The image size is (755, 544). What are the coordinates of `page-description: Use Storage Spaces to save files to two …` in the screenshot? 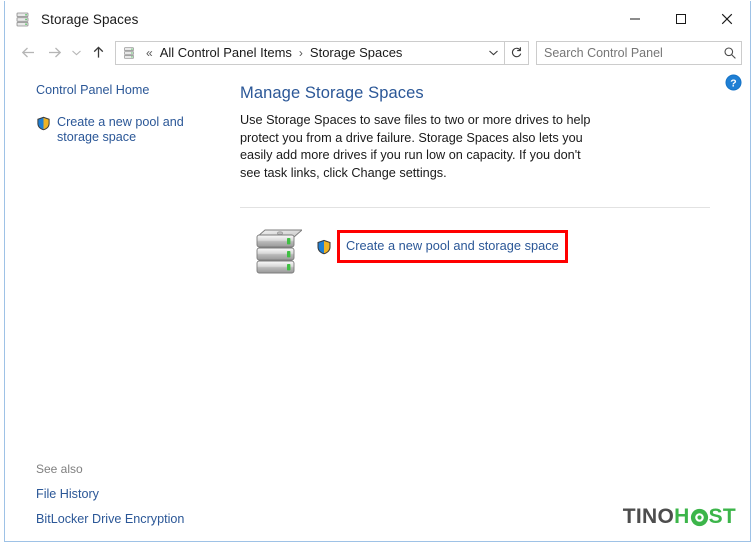 It's located at (415, 146).